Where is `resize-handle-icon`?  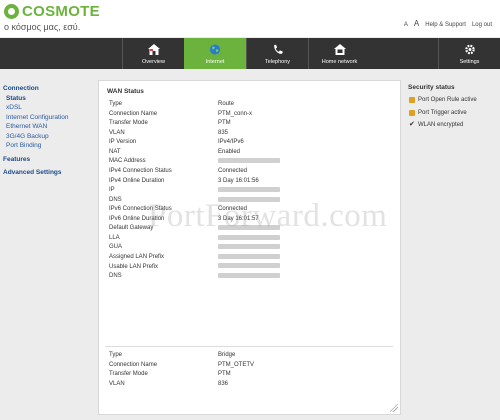
resize-handle-icon is located at coordinates (394, 408).